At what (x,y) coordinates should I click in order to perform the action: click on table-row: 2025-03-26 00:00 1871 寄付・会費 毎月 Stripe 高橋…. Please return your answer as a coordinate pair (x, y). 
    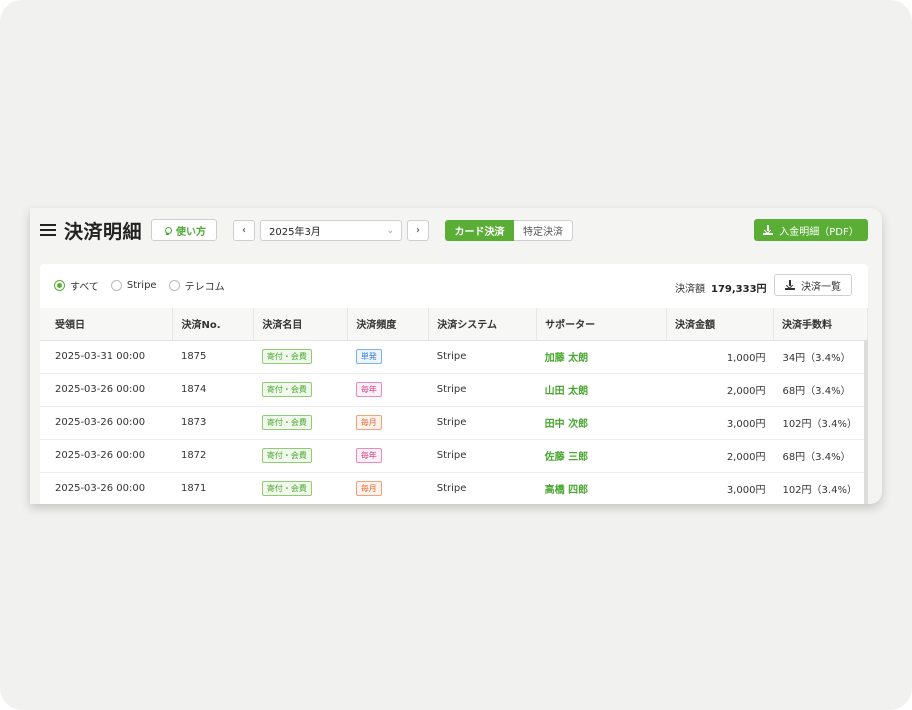
    Looking at the image, I should click on (454, 488).